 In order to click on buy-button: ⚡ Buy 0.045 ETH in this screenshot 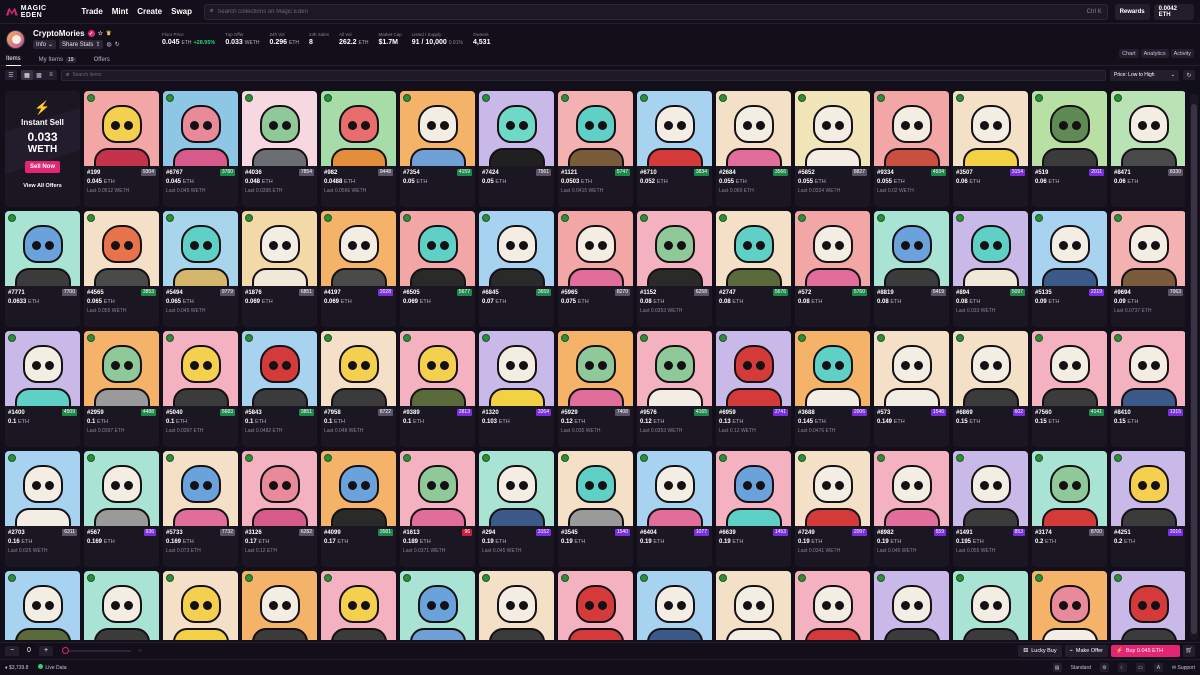, I will do `click(1145, 650)`.